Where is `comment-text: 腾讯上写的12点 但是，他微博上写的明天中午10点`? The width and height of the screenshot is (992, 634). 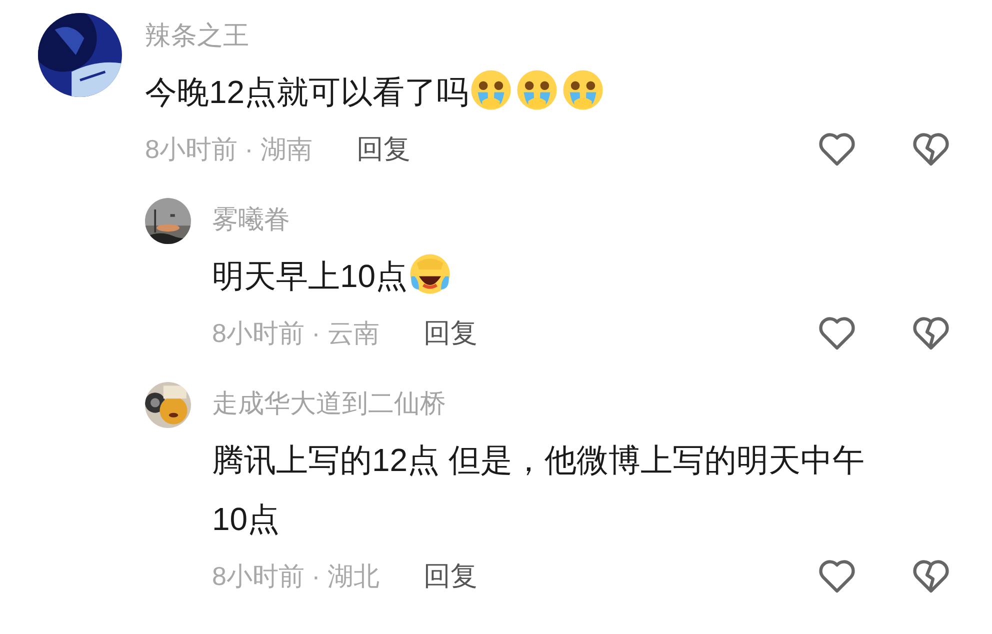
comment-text: 腾讯上写的12点 但是，他微博上写的明天中午10点 is located at coordinates (539, 490).